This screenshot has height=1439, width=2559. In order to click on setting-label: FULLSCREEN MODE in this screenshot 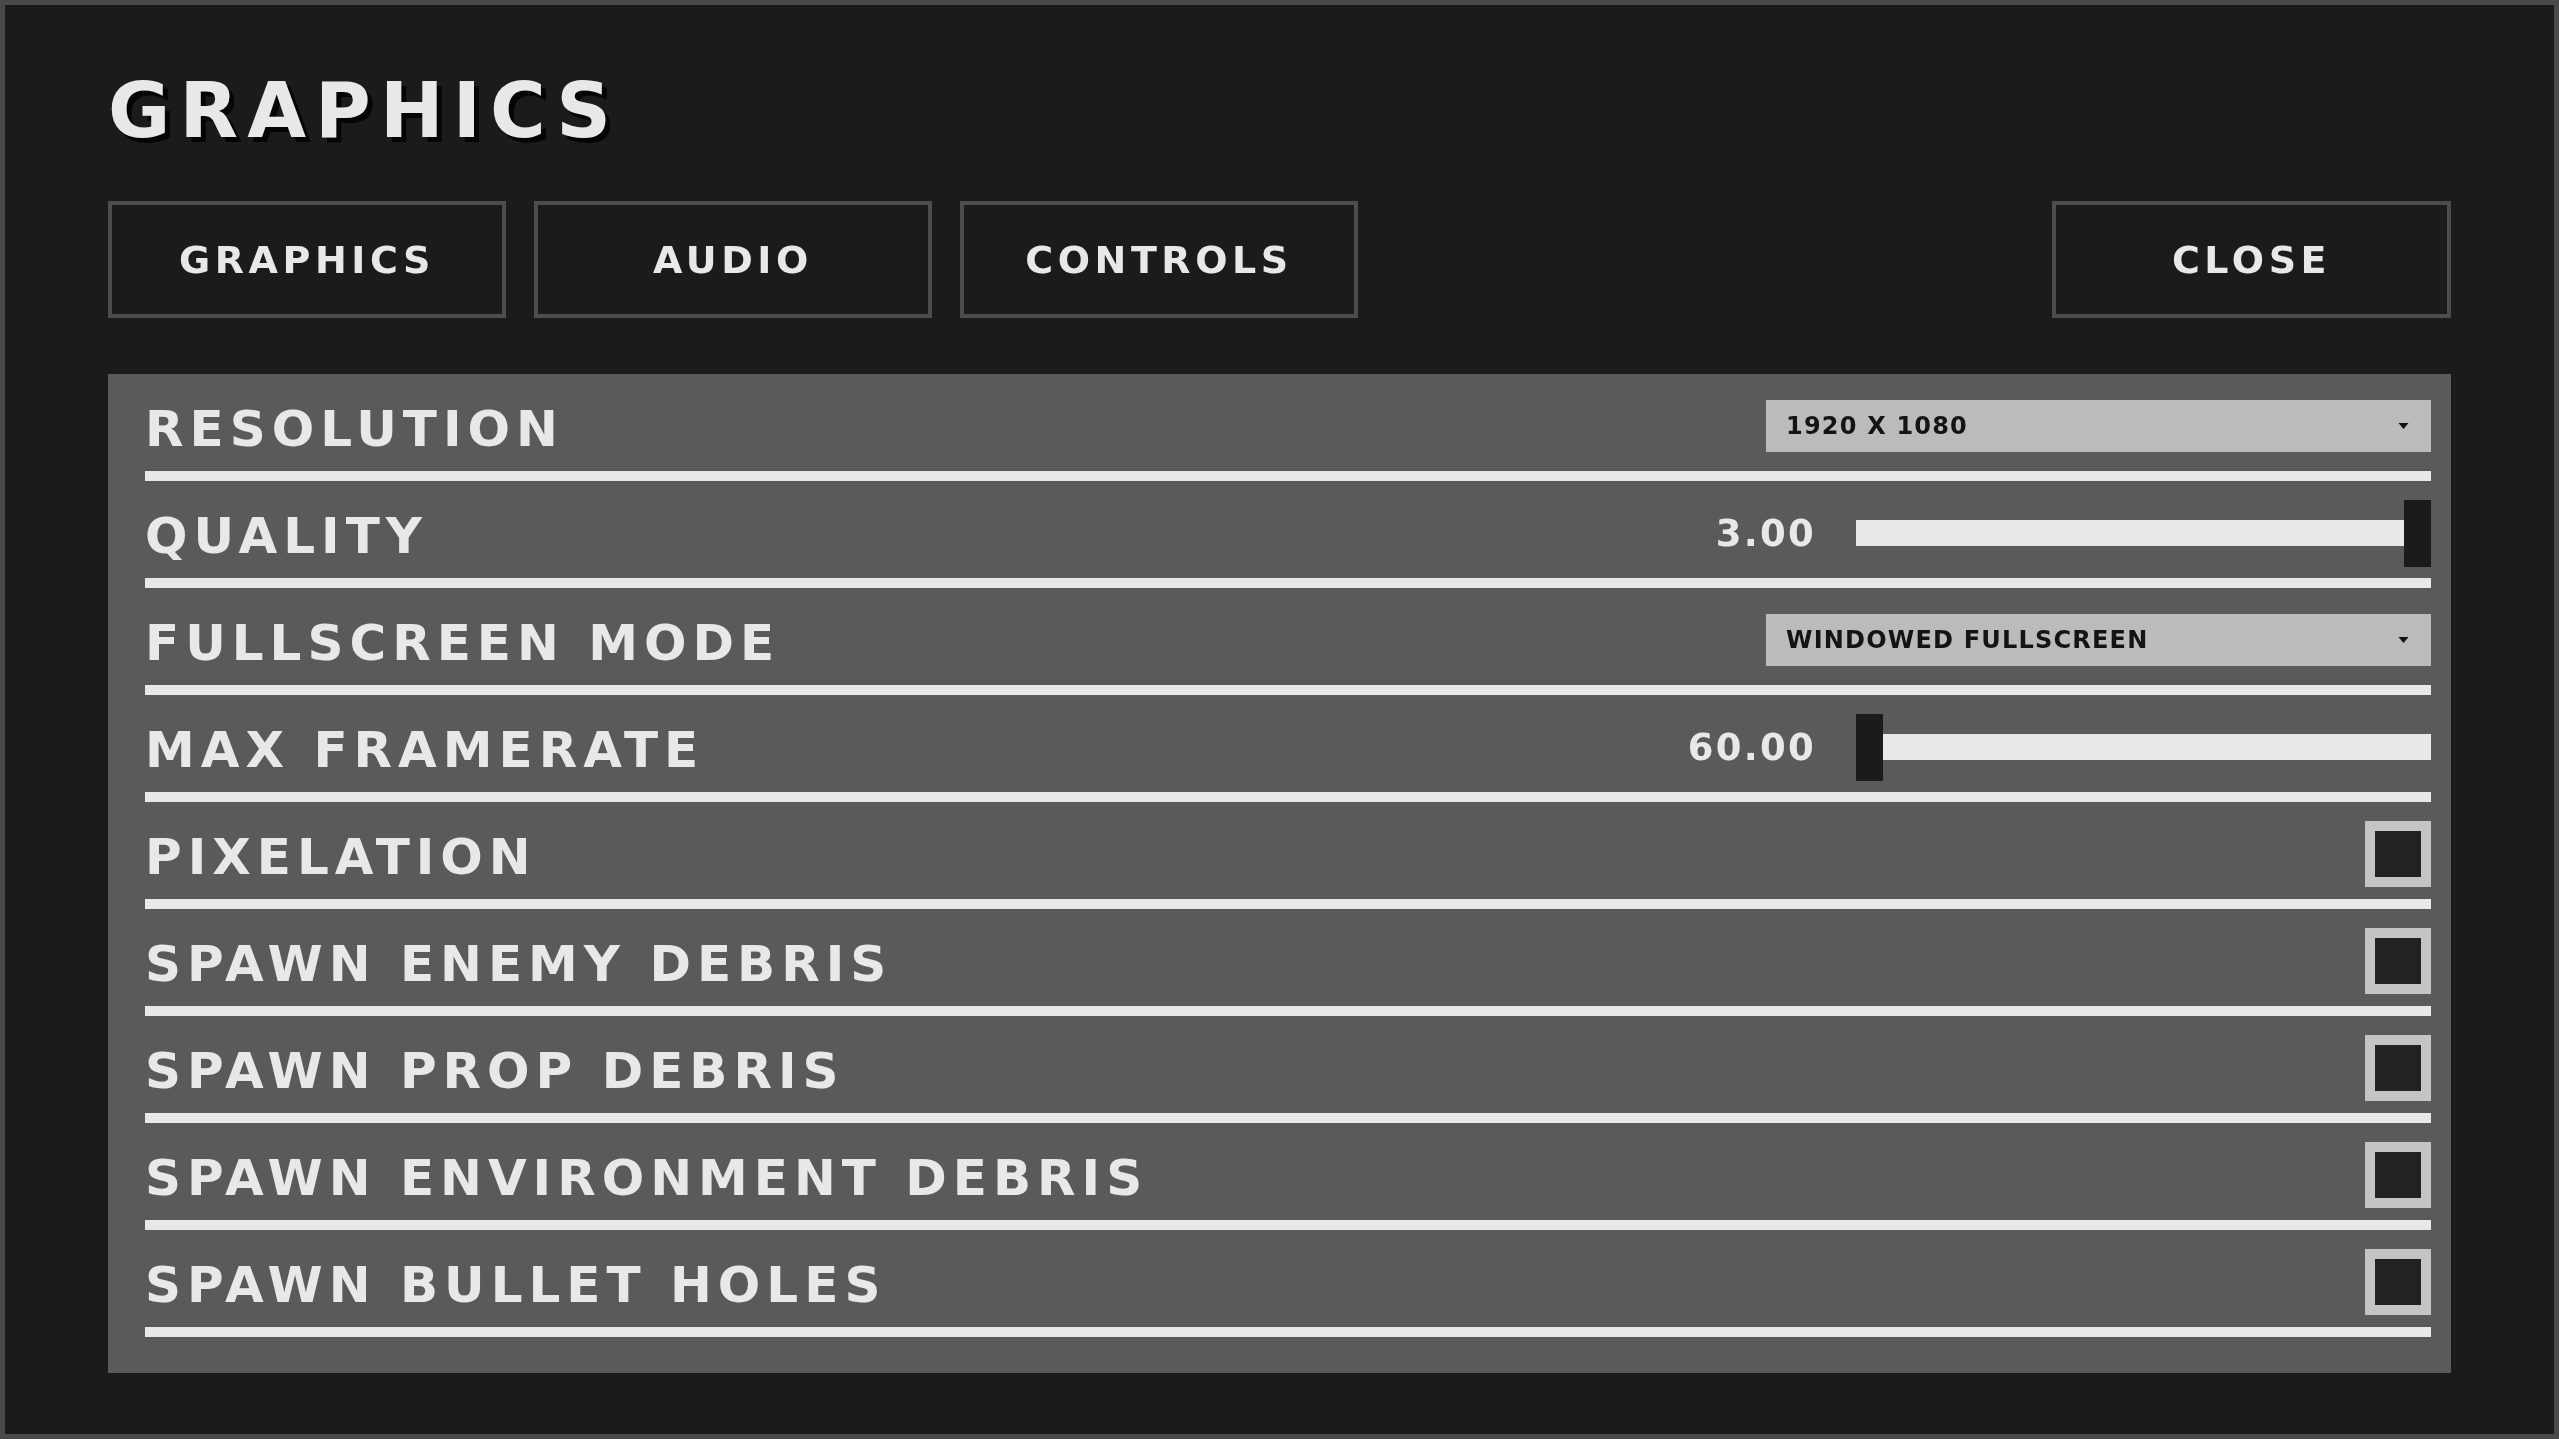, I will do `click(463, 640)`.